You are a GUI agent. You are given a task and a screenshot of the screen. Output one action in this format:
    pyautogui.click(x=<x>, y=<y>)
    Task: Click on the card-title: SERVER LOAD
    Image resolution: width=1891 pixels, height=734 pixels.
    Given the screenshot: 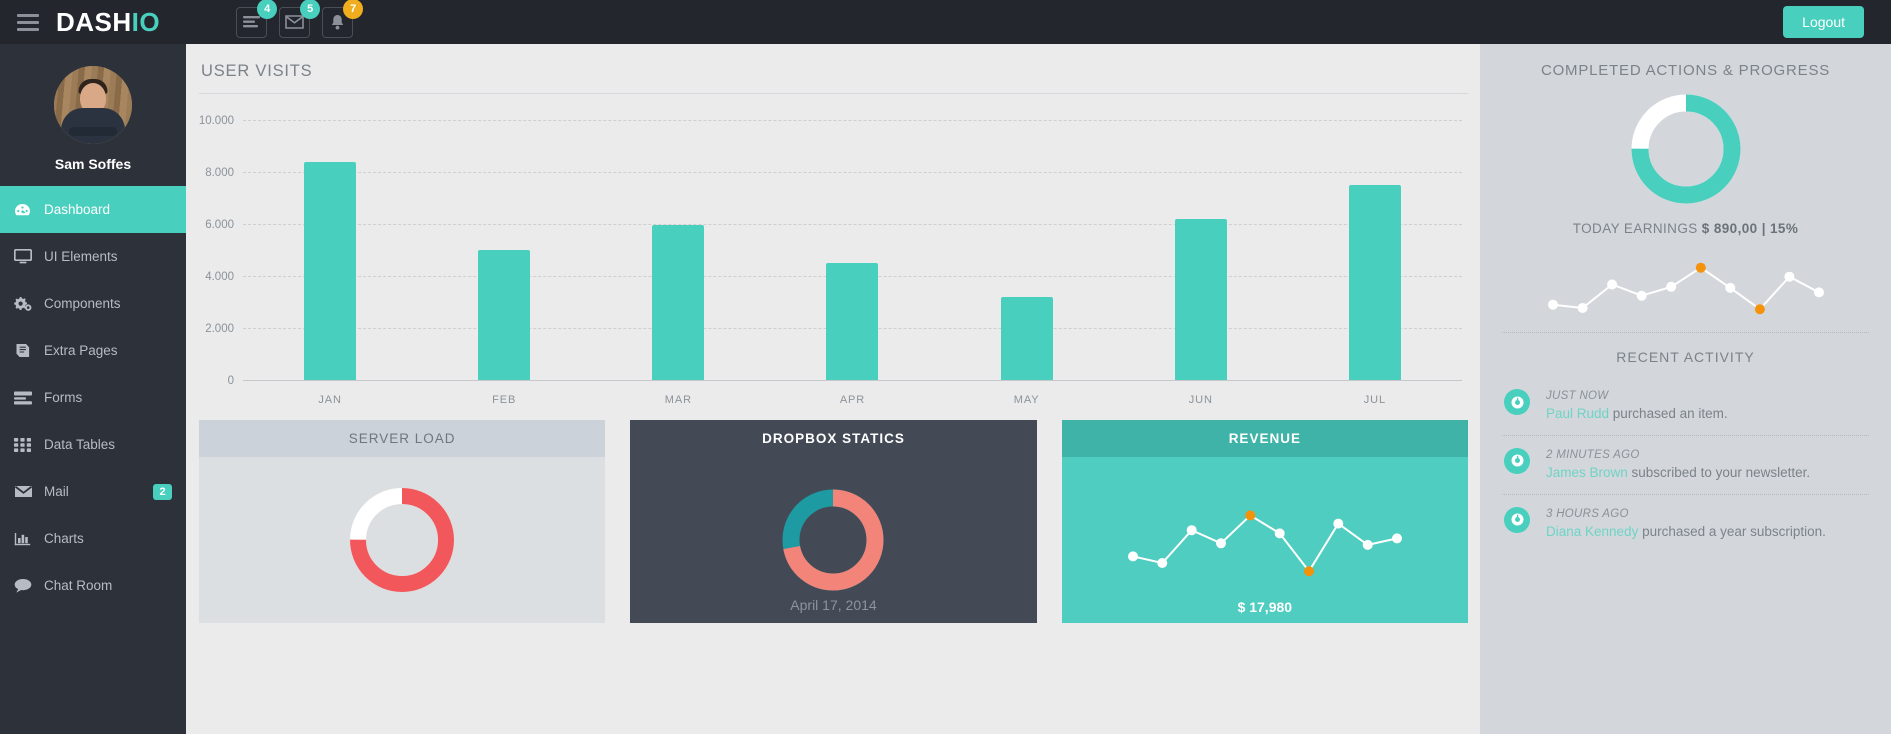 What is the action you would take?
    pyautogui.click(x=402, y=438)
    